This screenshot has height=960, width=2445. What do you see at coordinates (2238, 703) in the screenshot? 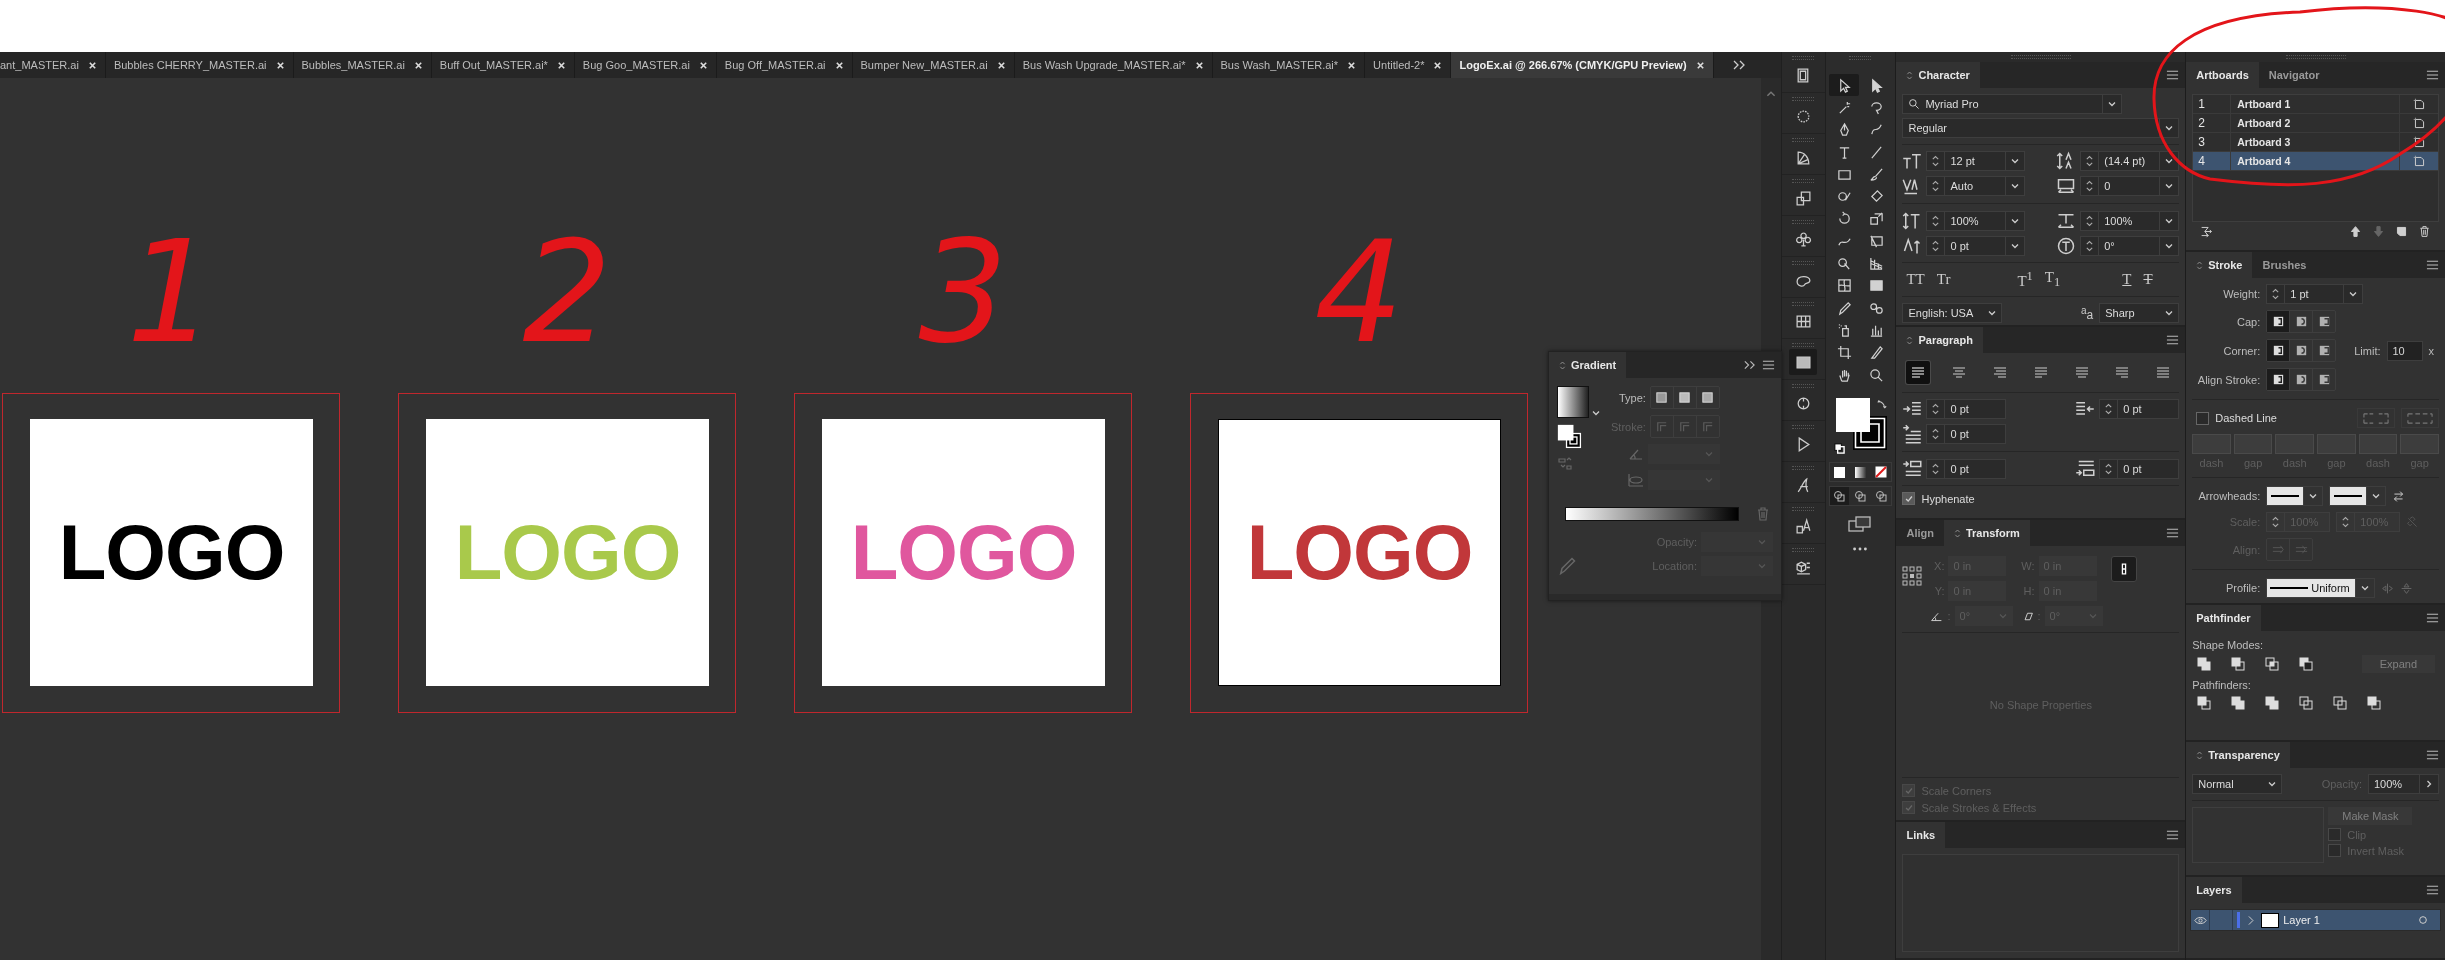
I see `trim-icon` at bounding box center [2238, 703].